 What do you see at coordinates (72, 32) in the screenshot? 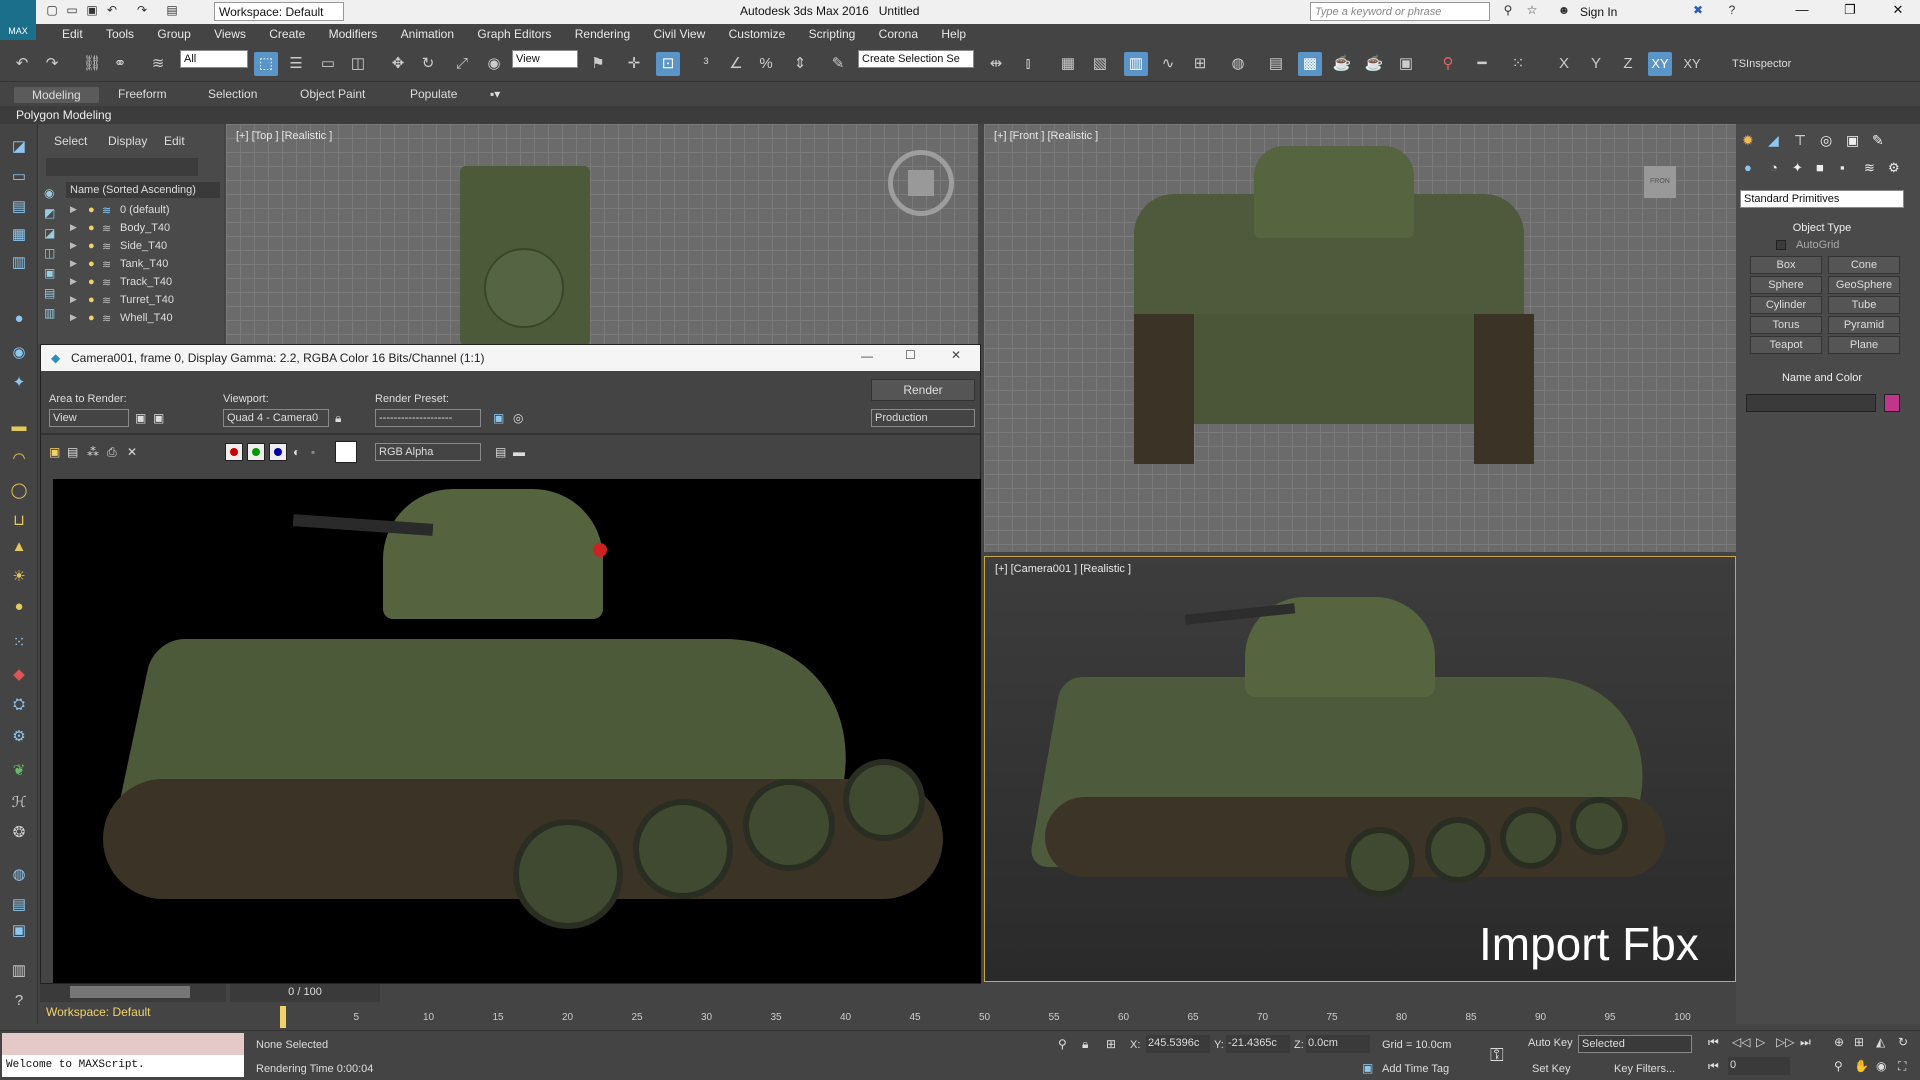
I see `menu-edit: Edit` at bounding box center [72, 32].